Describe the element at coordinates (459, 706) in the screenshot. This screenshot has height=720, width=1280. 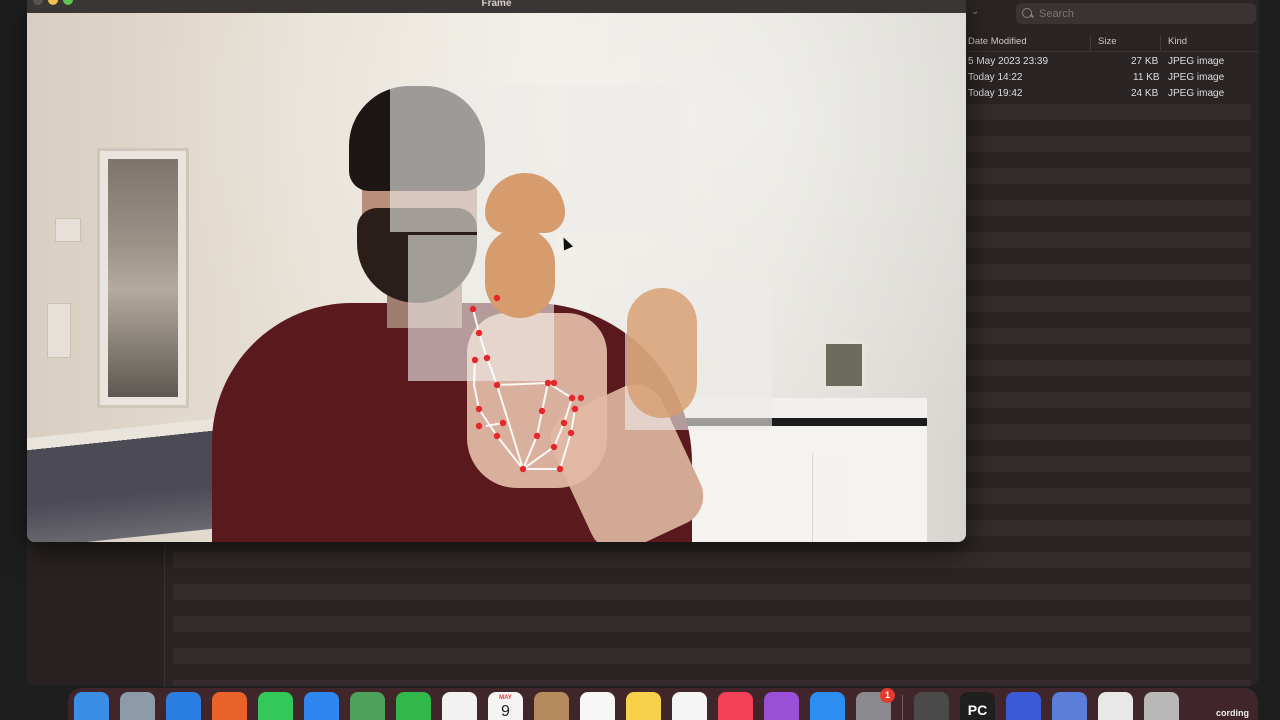
I see `dock-photos-icon` at that location.